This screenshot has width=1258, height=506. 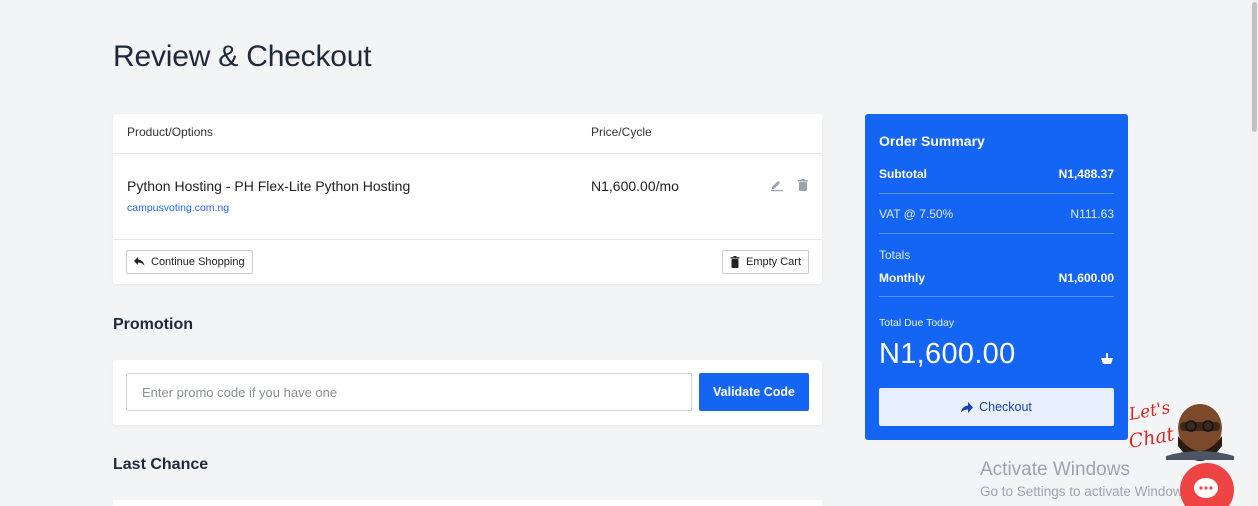 I want to click on vat-value: N111.63, so click(x=1092, y=214).